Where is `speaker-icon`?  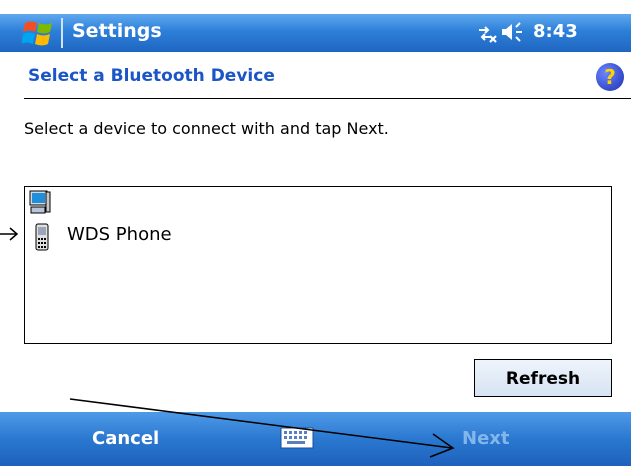 speaker-icon is located at coordinates (514, 32).